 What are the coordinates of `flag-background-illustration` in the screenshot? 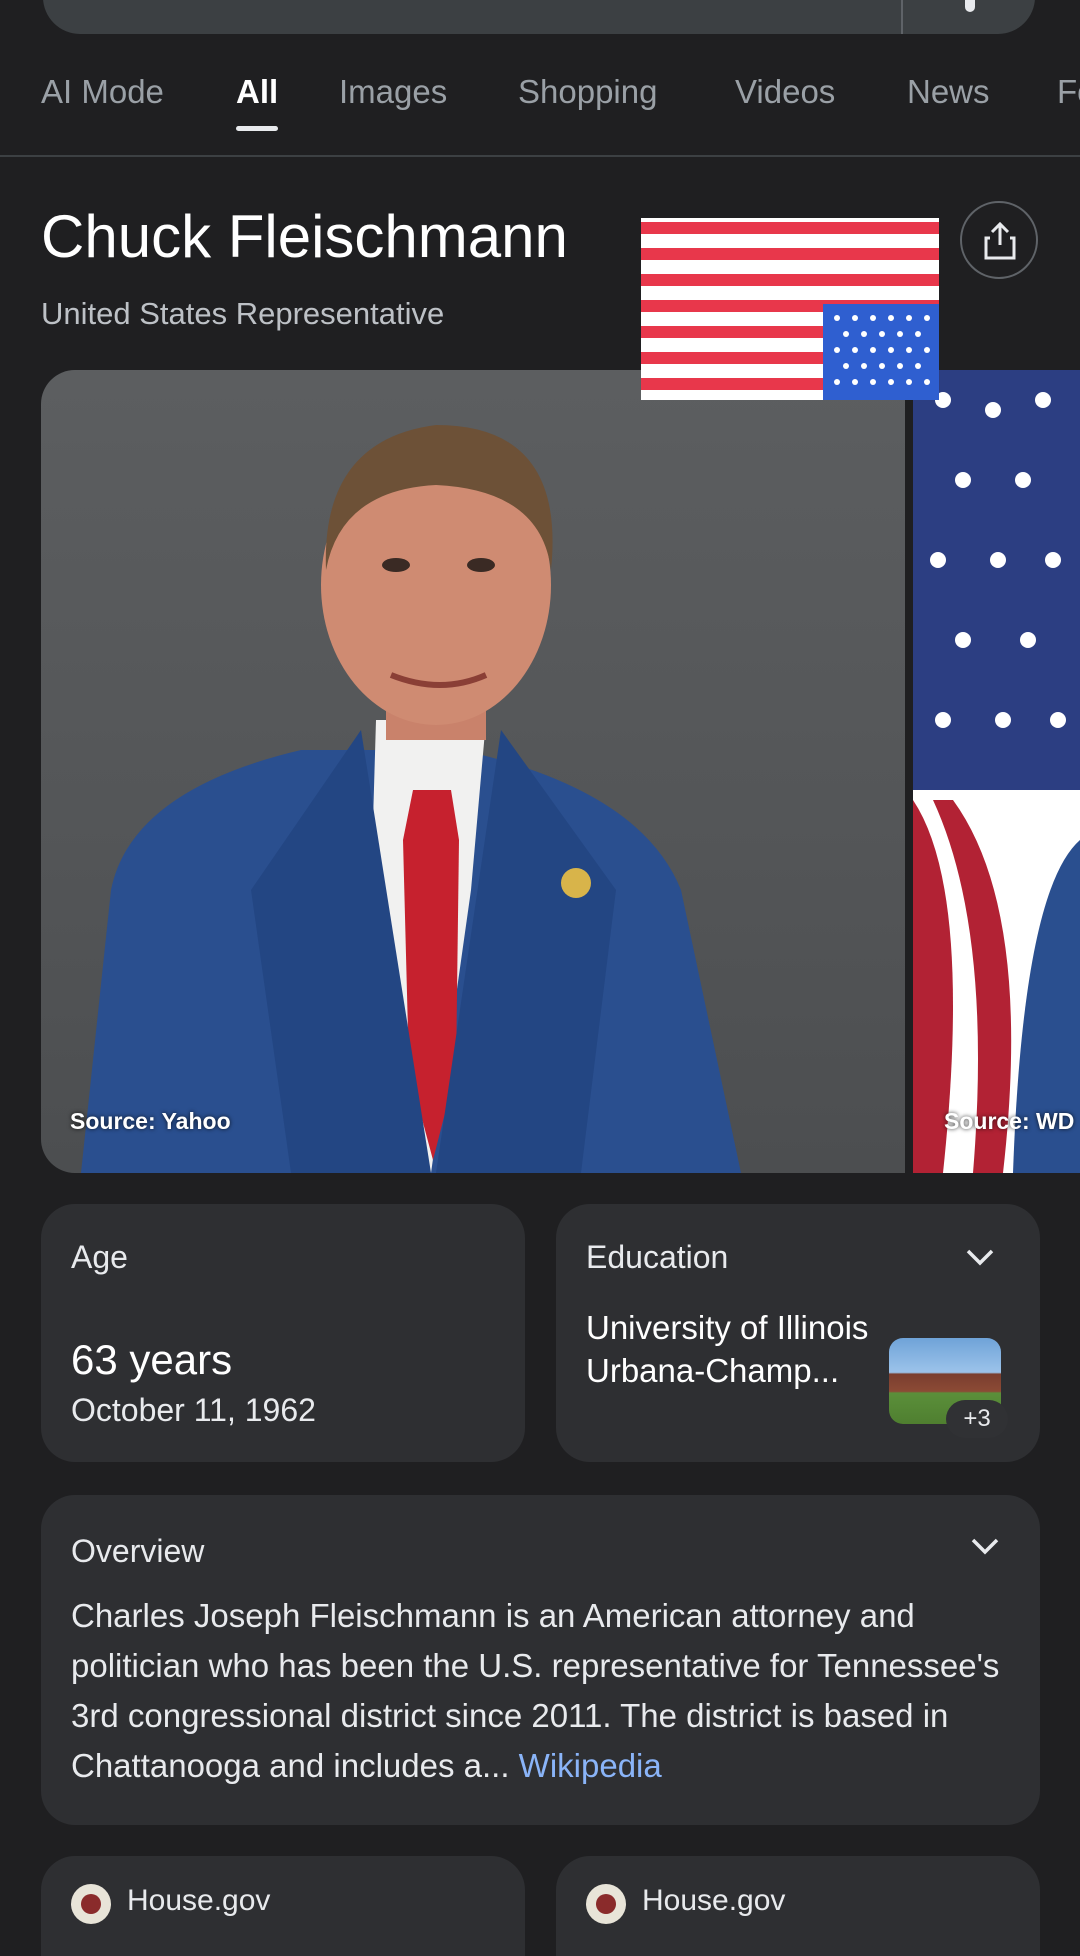 It's located at (996, 771).